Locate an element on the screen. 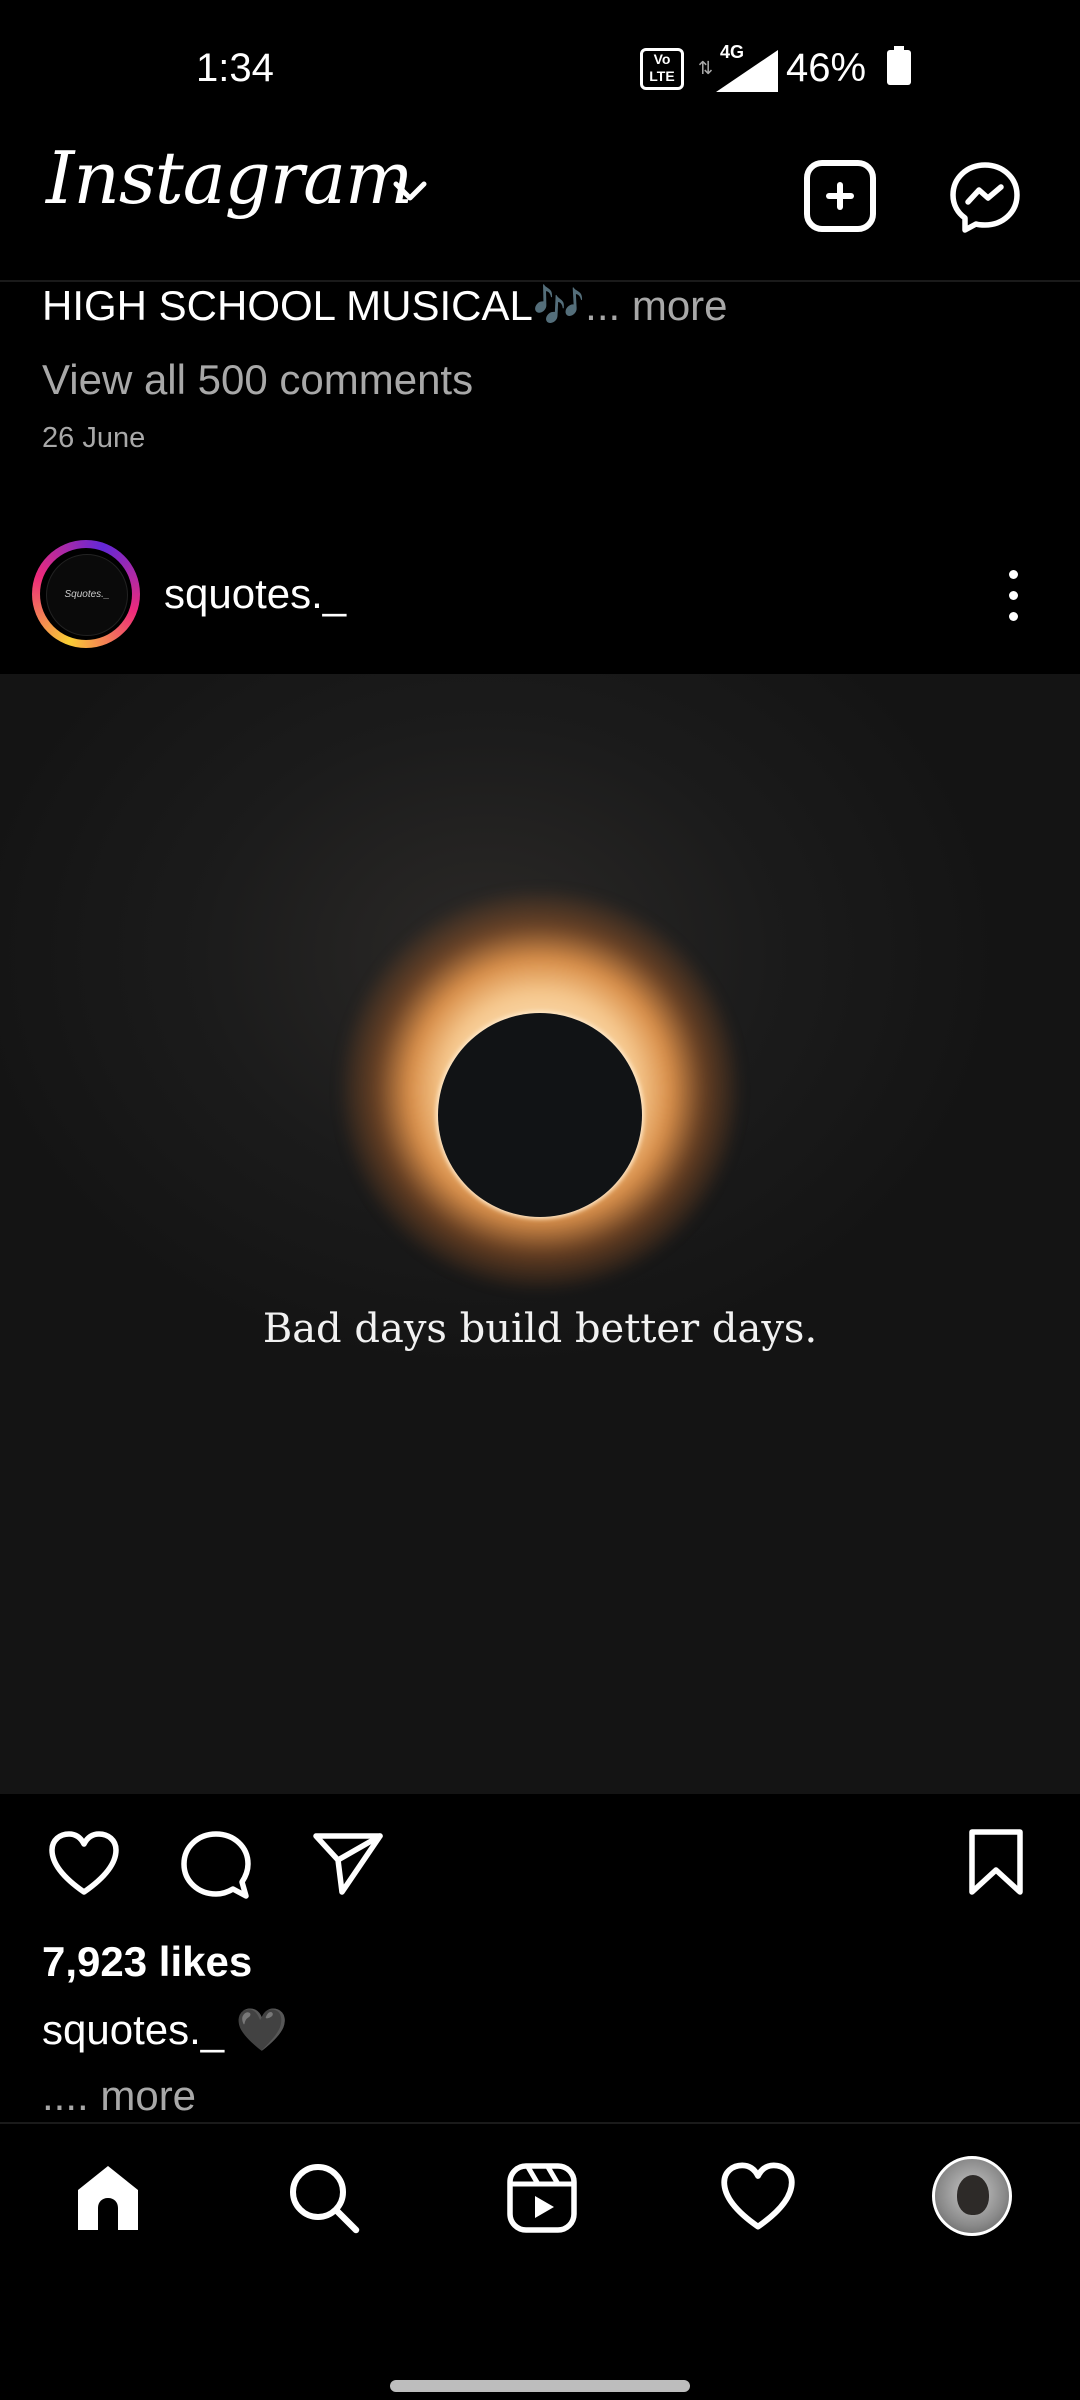 The image size is (1080, 2400). messenger-icon is located at coordinates (985, 197).